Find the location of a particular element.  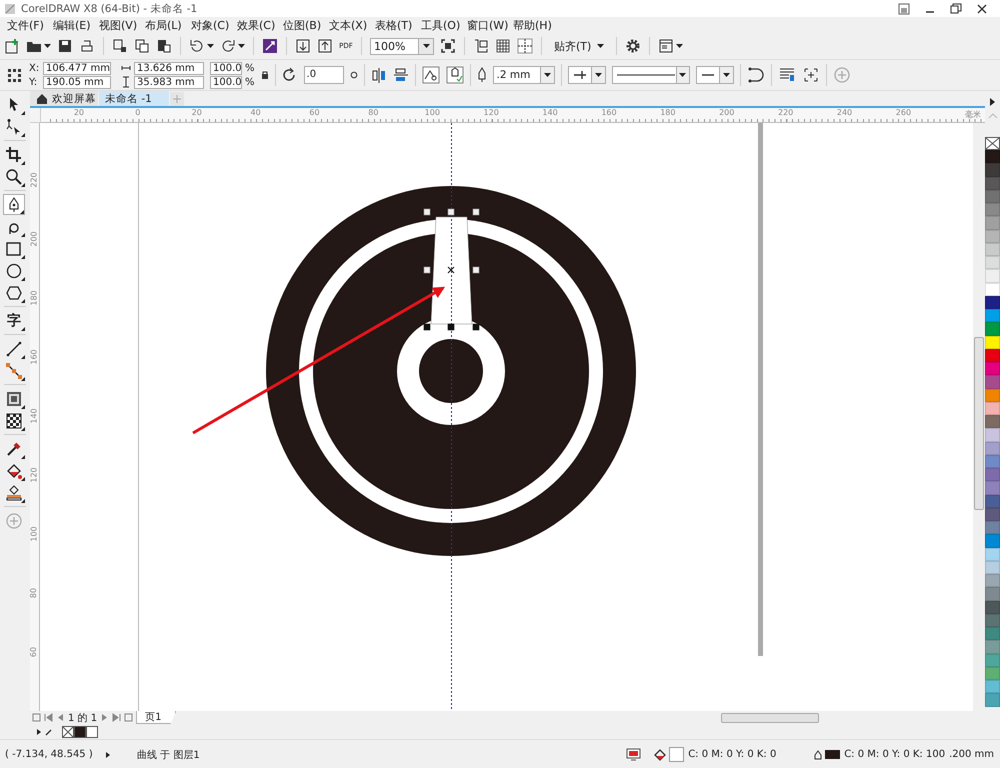

end-arrowhead-dropdown is located at coordinates (715, 75).